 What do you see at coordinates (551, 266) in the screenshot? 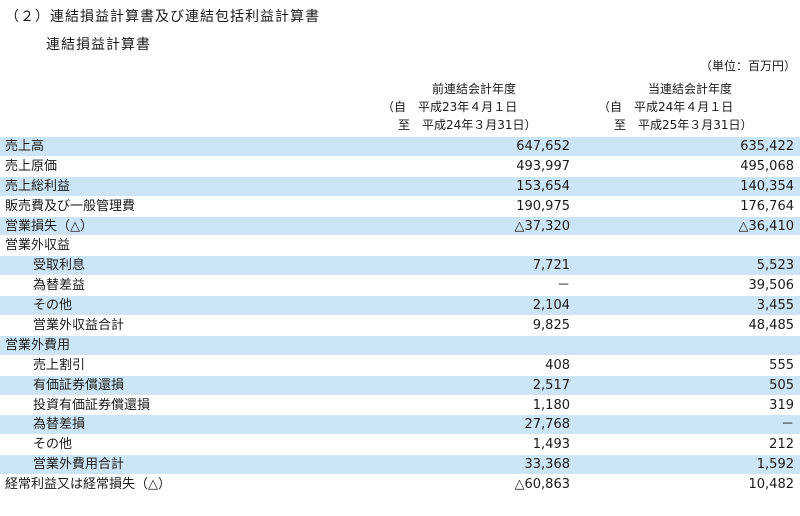
I see `prior-year-value: 7,721` at bounding box center [551, 266].